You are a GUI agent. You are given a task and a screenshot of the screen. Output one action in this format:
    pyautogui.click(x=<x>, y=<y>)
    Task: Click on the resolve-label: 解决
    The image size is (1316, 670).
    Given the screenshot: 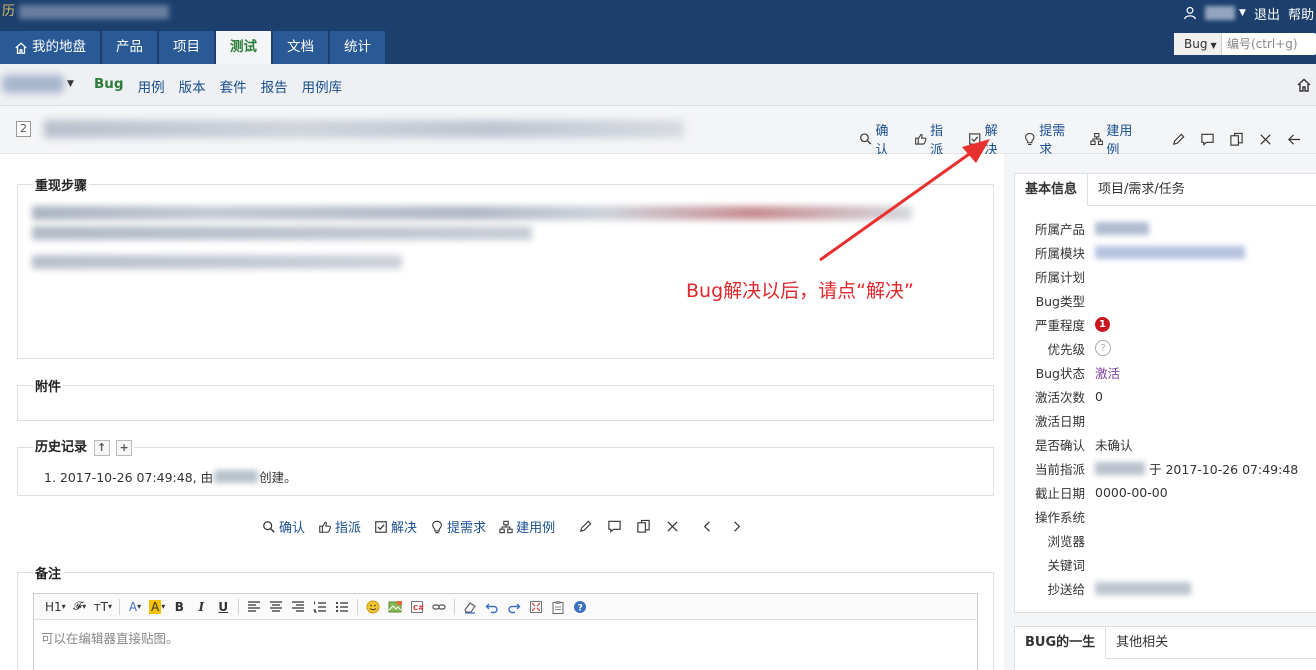 What is the action you would take?
    pyautogui.click(x=404, y=528)
    